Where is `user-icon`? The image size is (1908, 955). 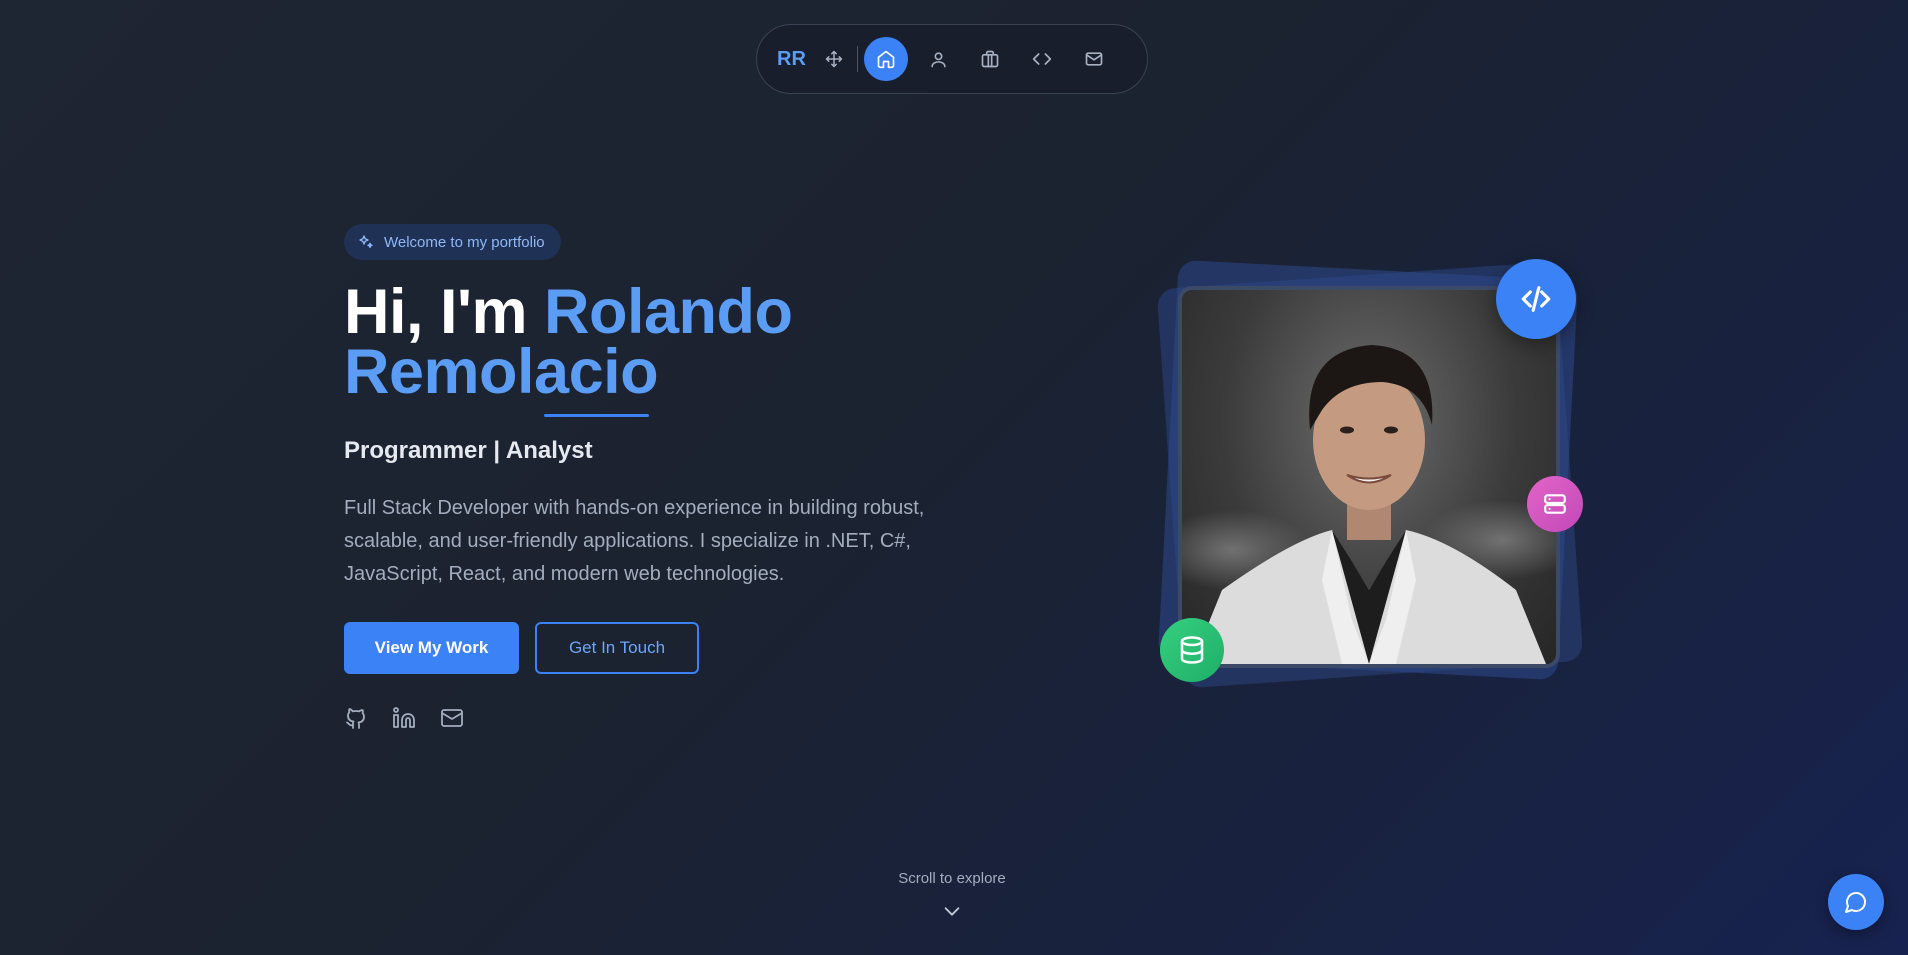 user-icon is located at coordinates (938, 59).